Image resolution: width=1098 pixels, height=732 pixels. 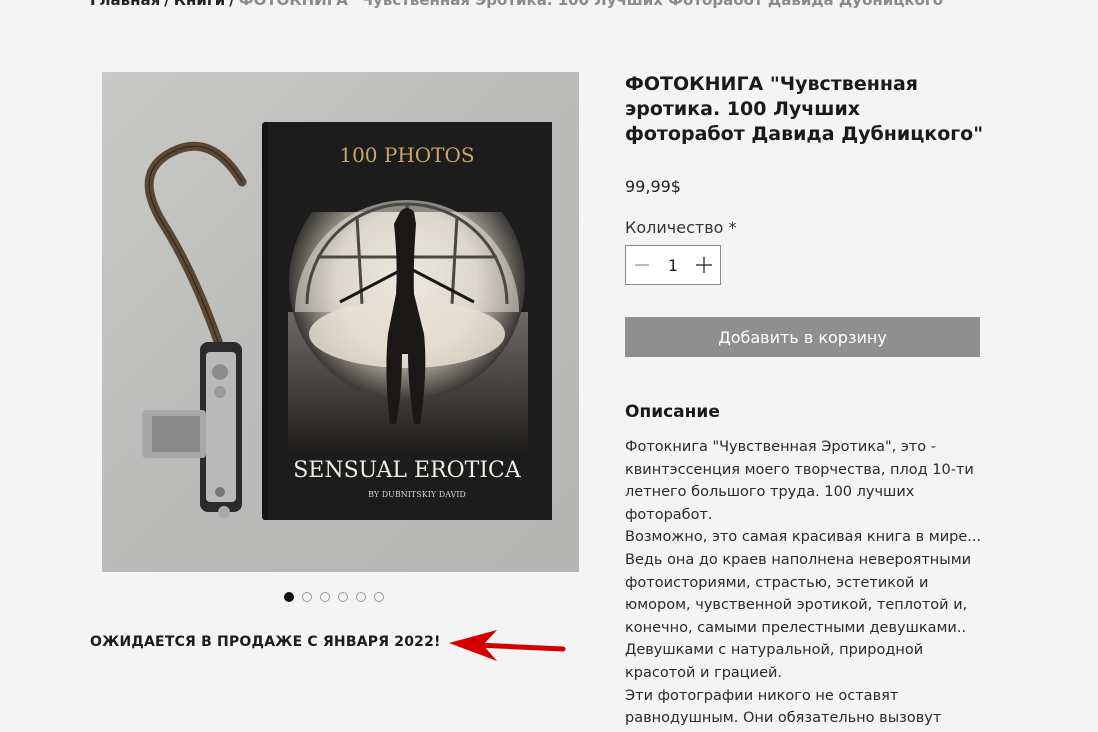 I want to click on description-title: Описание, so click(x=672, y=412).